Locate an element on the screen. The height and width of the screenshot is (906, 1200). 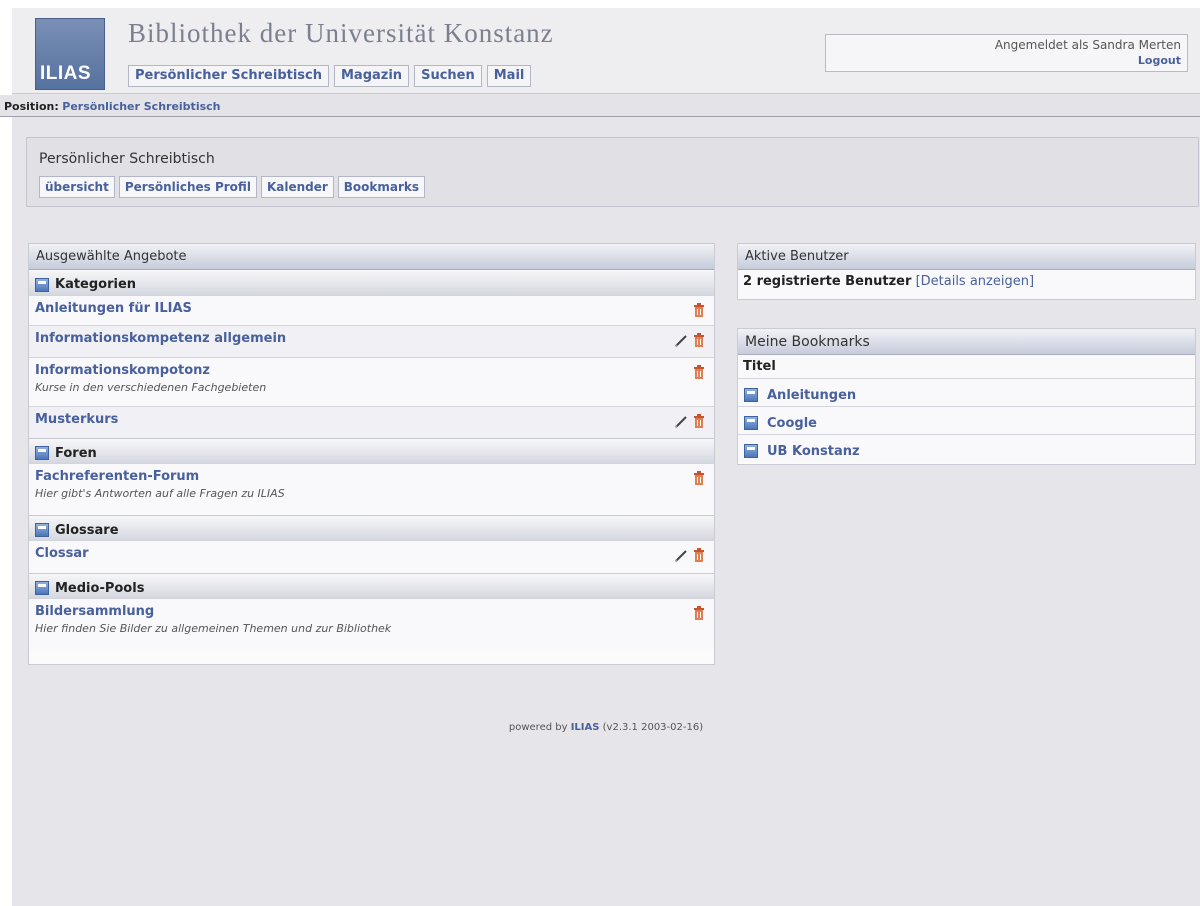
active-users-count: 2 registrierte Benutzer is located at coordinates (827, 281).